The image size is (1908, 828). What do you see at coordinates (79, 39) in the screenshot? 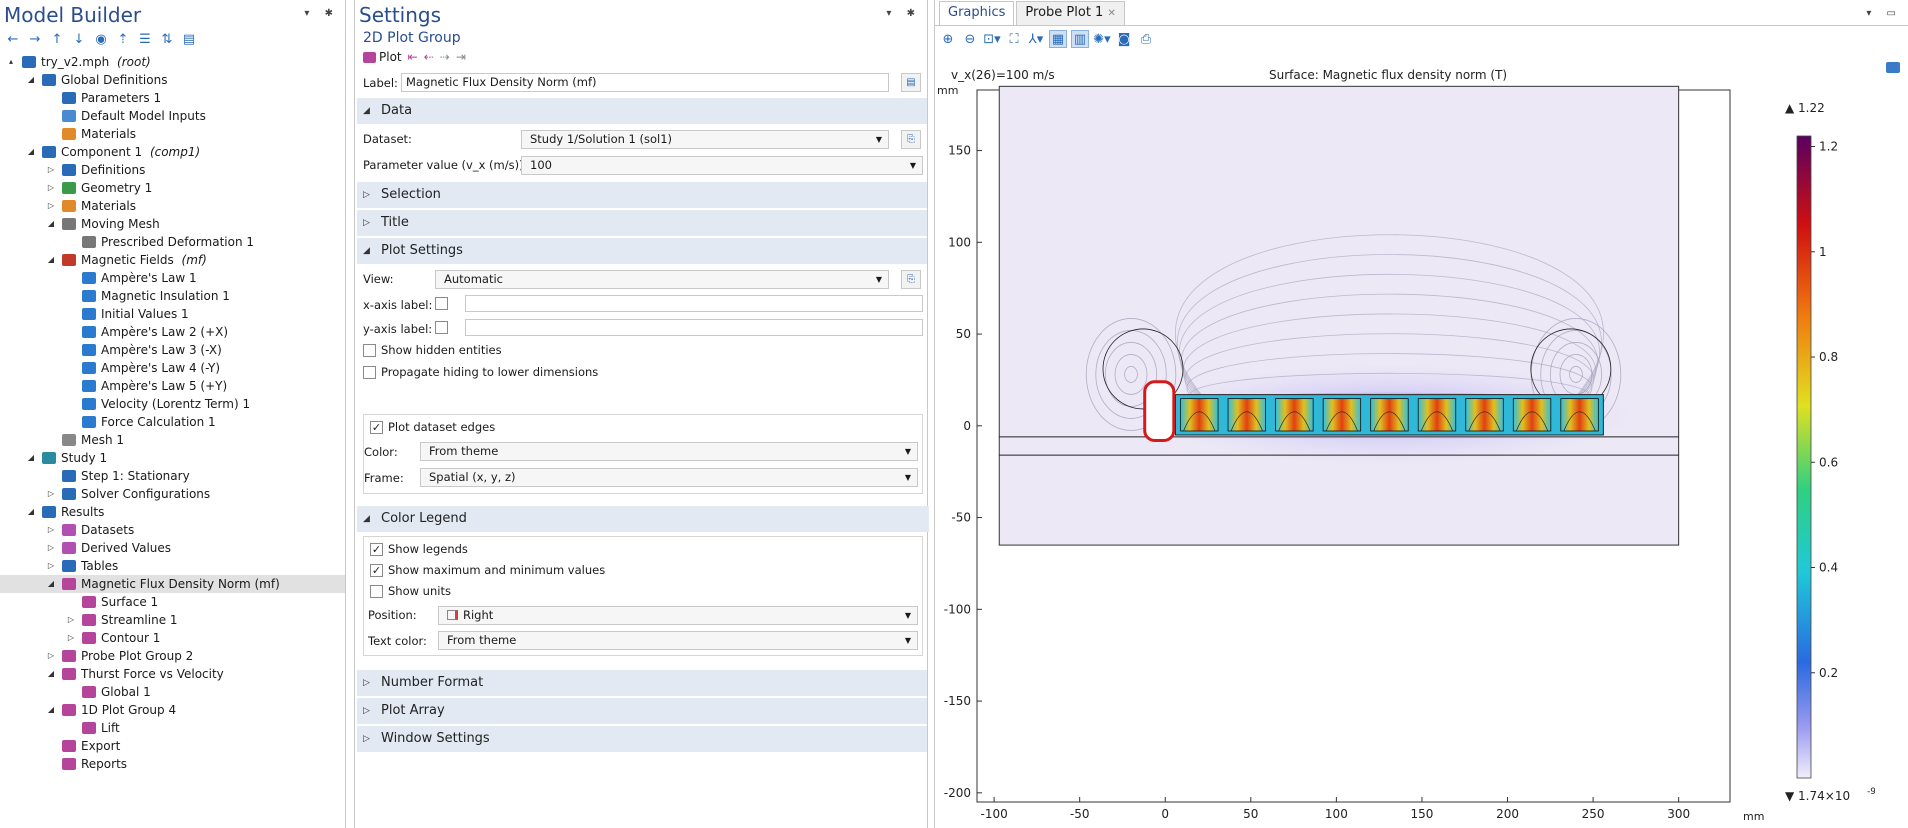
I see `move-down-icon: ↓` at bounding box center [79, 39].